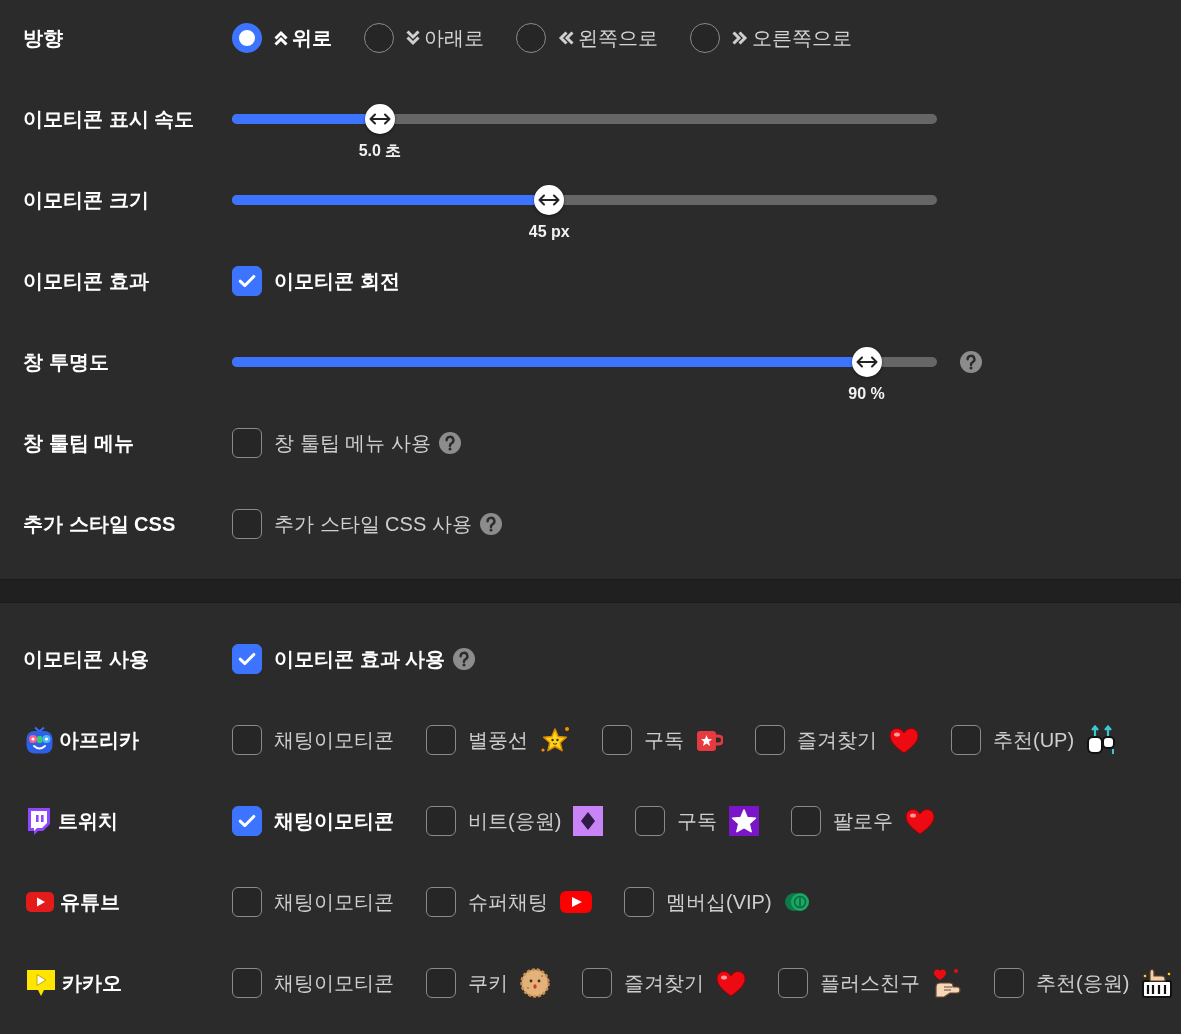 This screenshot has height=1034, width=1181. Describe the element at coordinates (79, 443) in the screenshot. I see `setting-label: 창 툴팁 메뉴` at that location.